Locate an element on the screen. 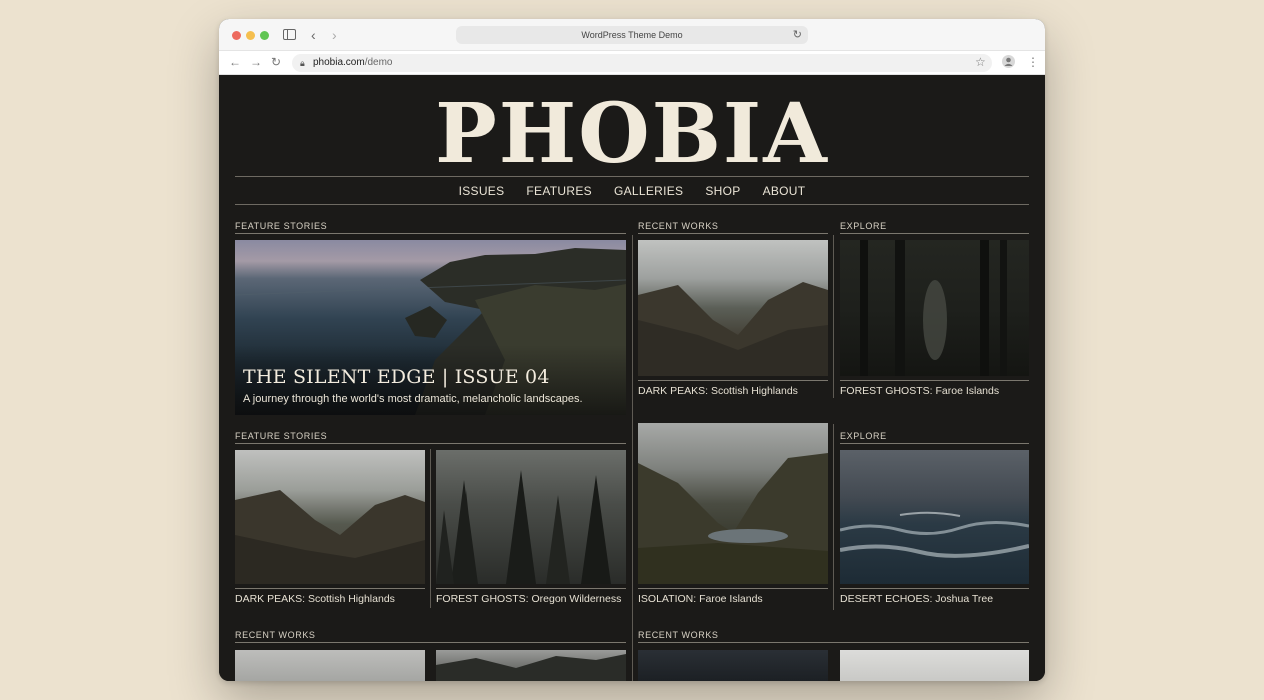 The height and width of the screenshot is (700, 1264). url-field: 🔒︎ phobia.com/demo is located at coordinates (642, 63).